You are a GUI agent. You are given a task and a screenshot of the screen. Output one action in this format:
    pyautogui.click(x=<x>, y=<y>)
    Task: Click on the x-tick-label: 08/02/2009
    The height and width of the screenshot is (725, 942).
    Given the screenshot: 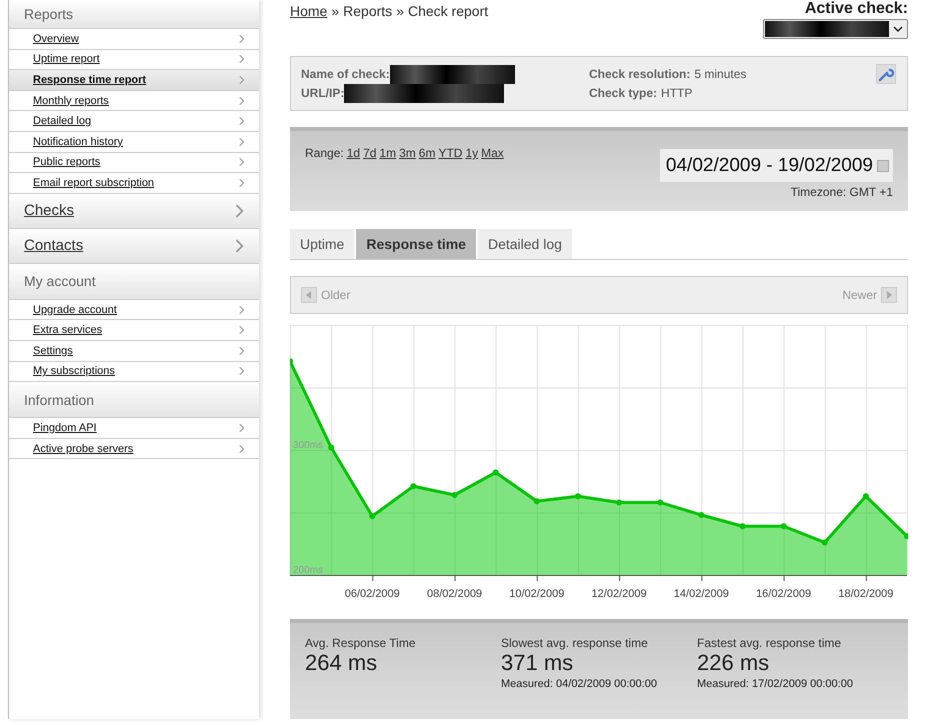 What is the action you would take?
    pyautogui.click(x=454, y=594)
    